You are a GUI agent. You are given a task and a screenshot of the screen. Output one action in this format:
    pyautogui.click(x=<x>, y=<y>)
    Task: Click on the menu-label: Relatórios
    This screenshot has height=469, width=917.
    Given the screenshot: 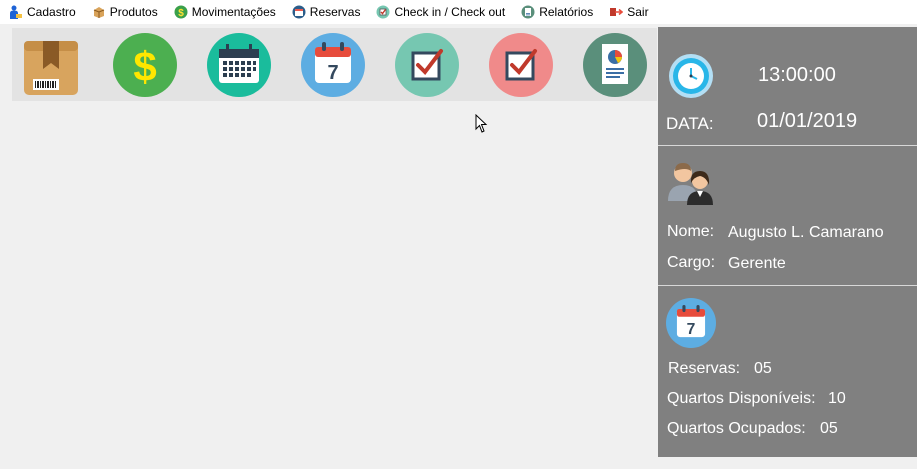 What is the action you would take?
    pyautogui.click(x=566, y=12)
    